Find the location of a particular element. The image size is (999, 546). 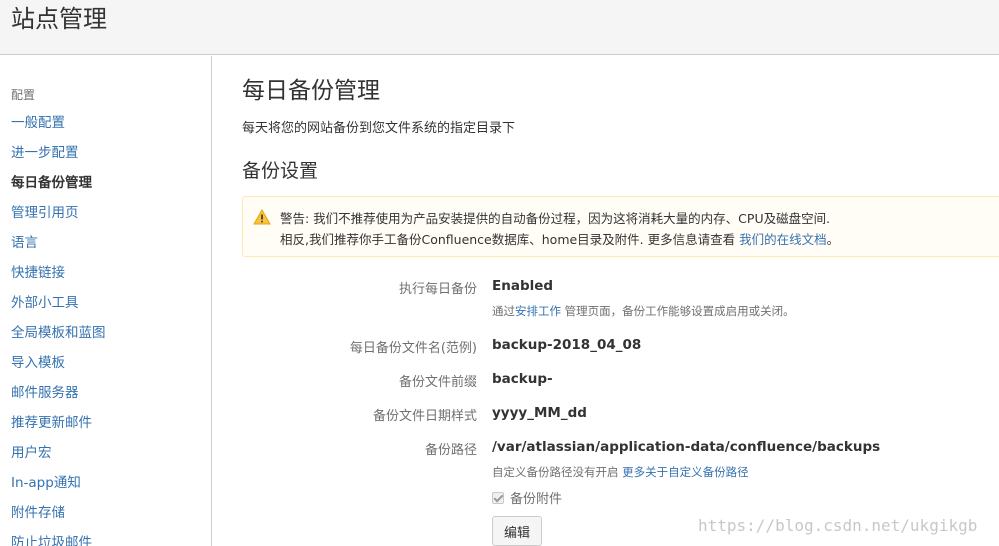

page-description: 每天将您的网站备份到您文件系统的指定目录下 is located at coordinates (379, 128).